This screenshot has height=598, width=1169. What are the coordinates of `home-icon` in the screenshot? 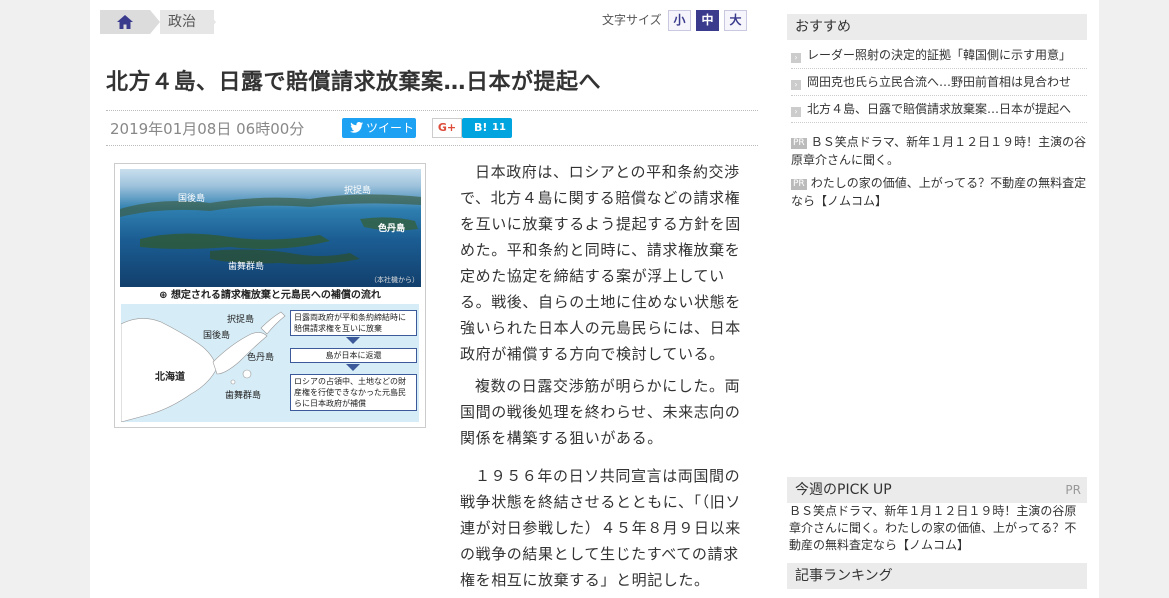 It's located at (125, 22).